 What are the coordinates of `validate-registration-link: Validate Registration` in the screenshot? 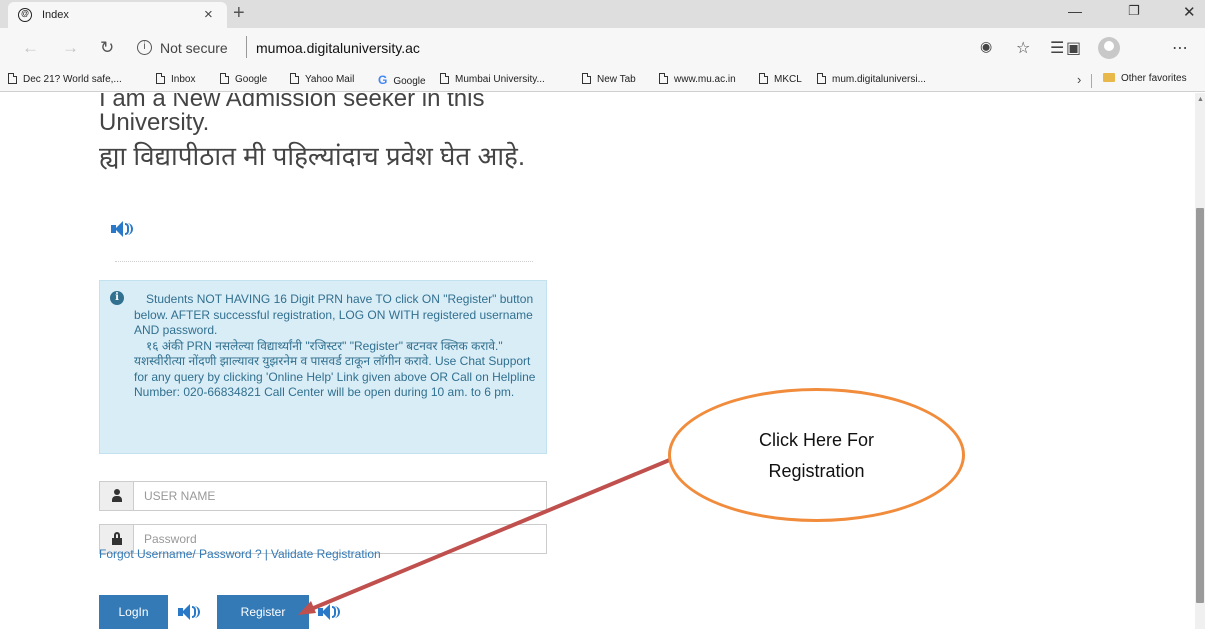 It's located at (326, 554).